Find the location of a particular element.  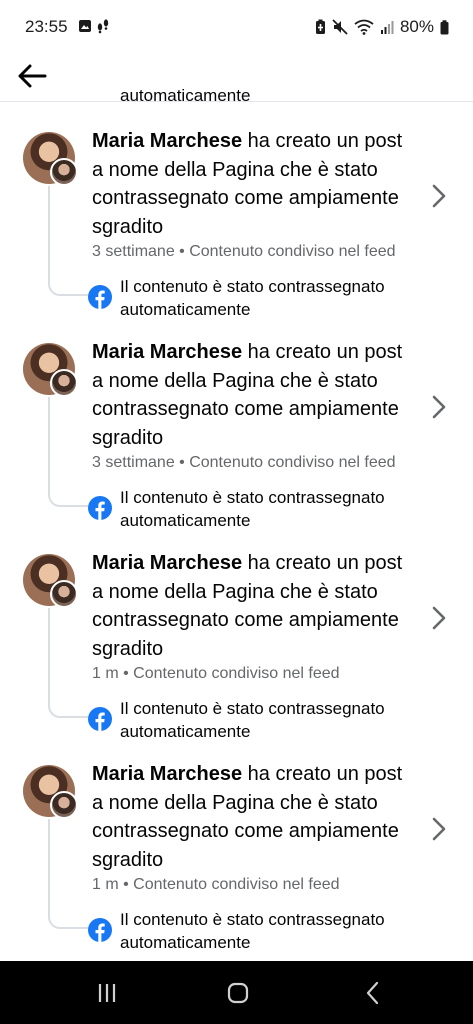

status-bar: 23:55 80% is located at coordinates (236, 27).